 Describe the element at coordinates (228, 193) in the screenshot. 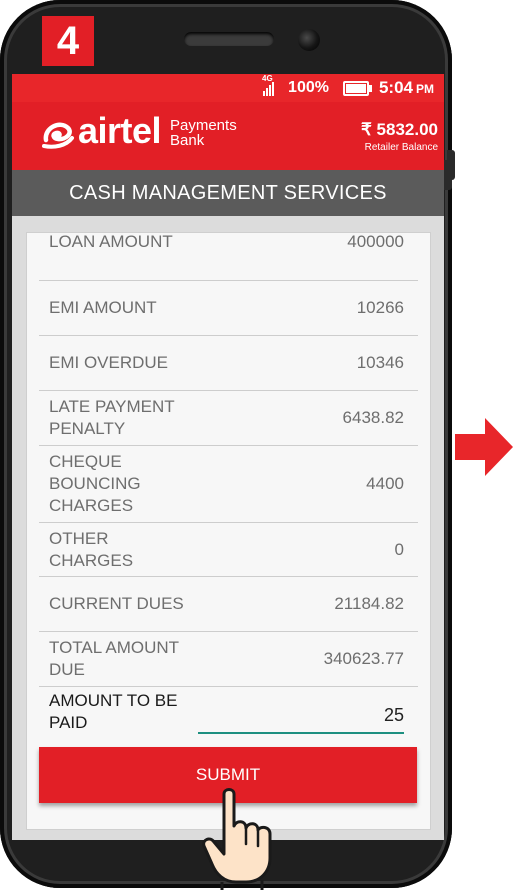

I see `screen-title: CASH MANAGEMENT SERVICES` at that location.